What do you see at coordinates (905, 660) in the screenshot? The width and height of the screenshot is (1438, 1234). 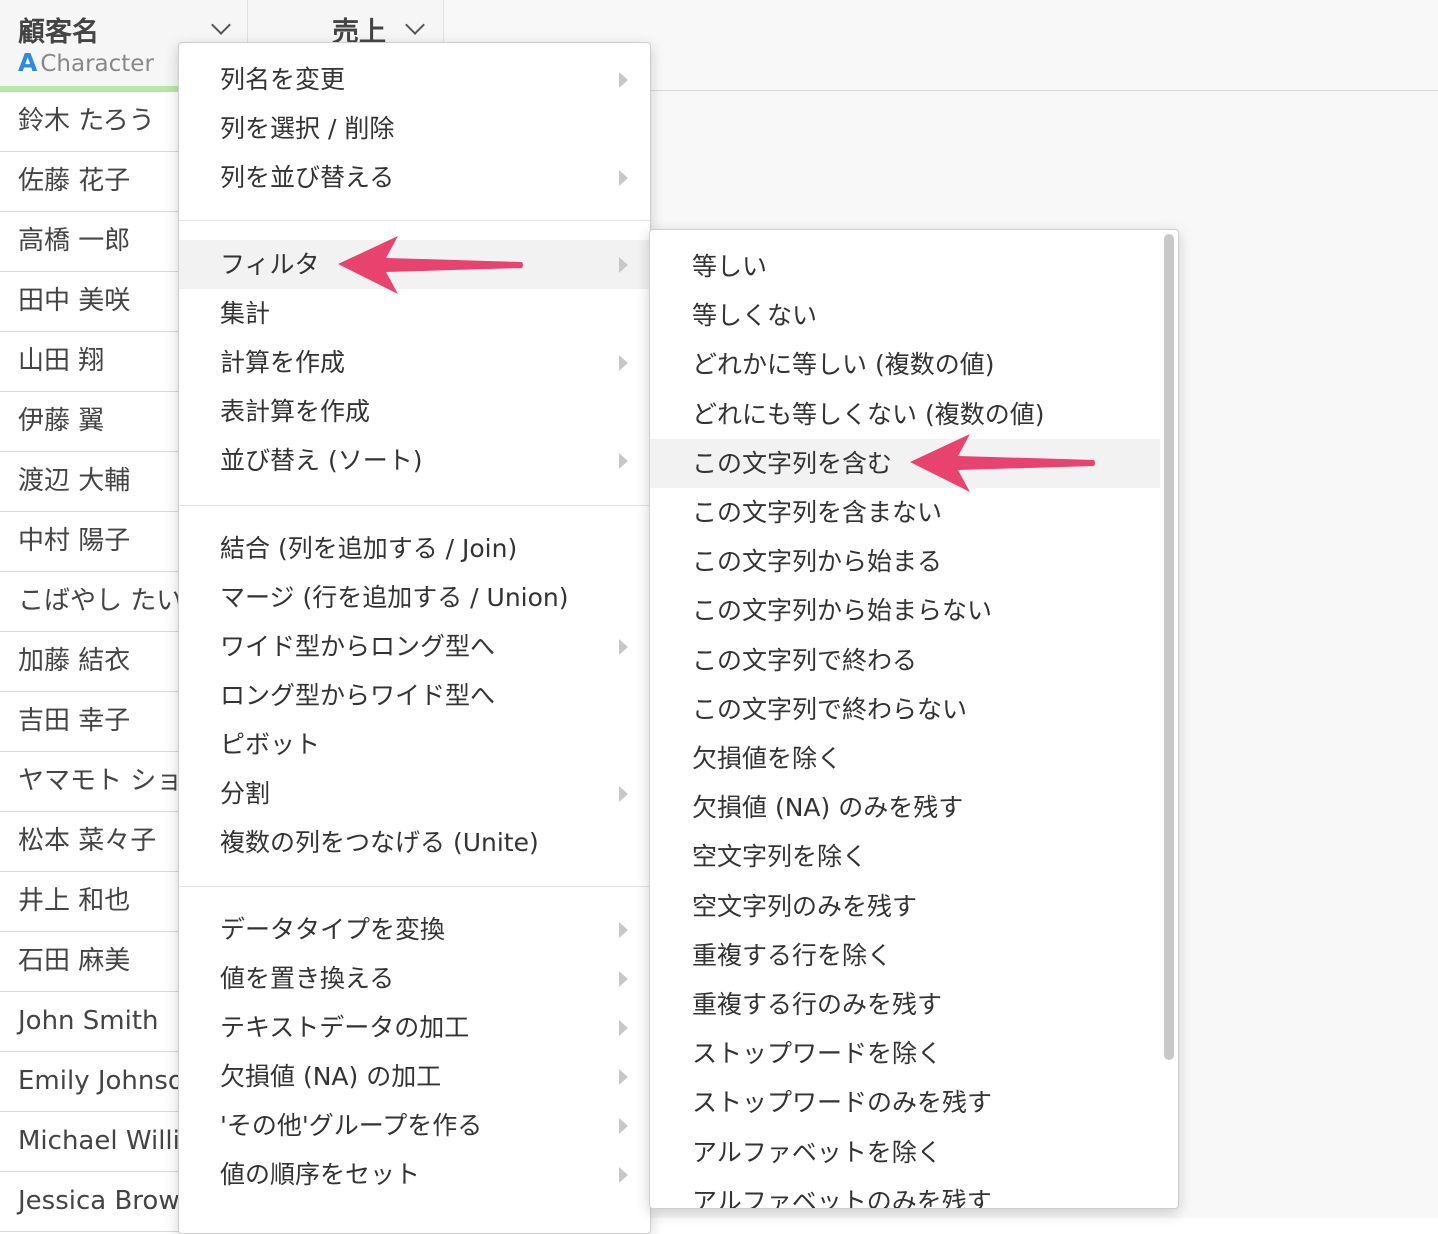 I see `filter-option: この文字列で終わる` at bounding box center [905, 660].